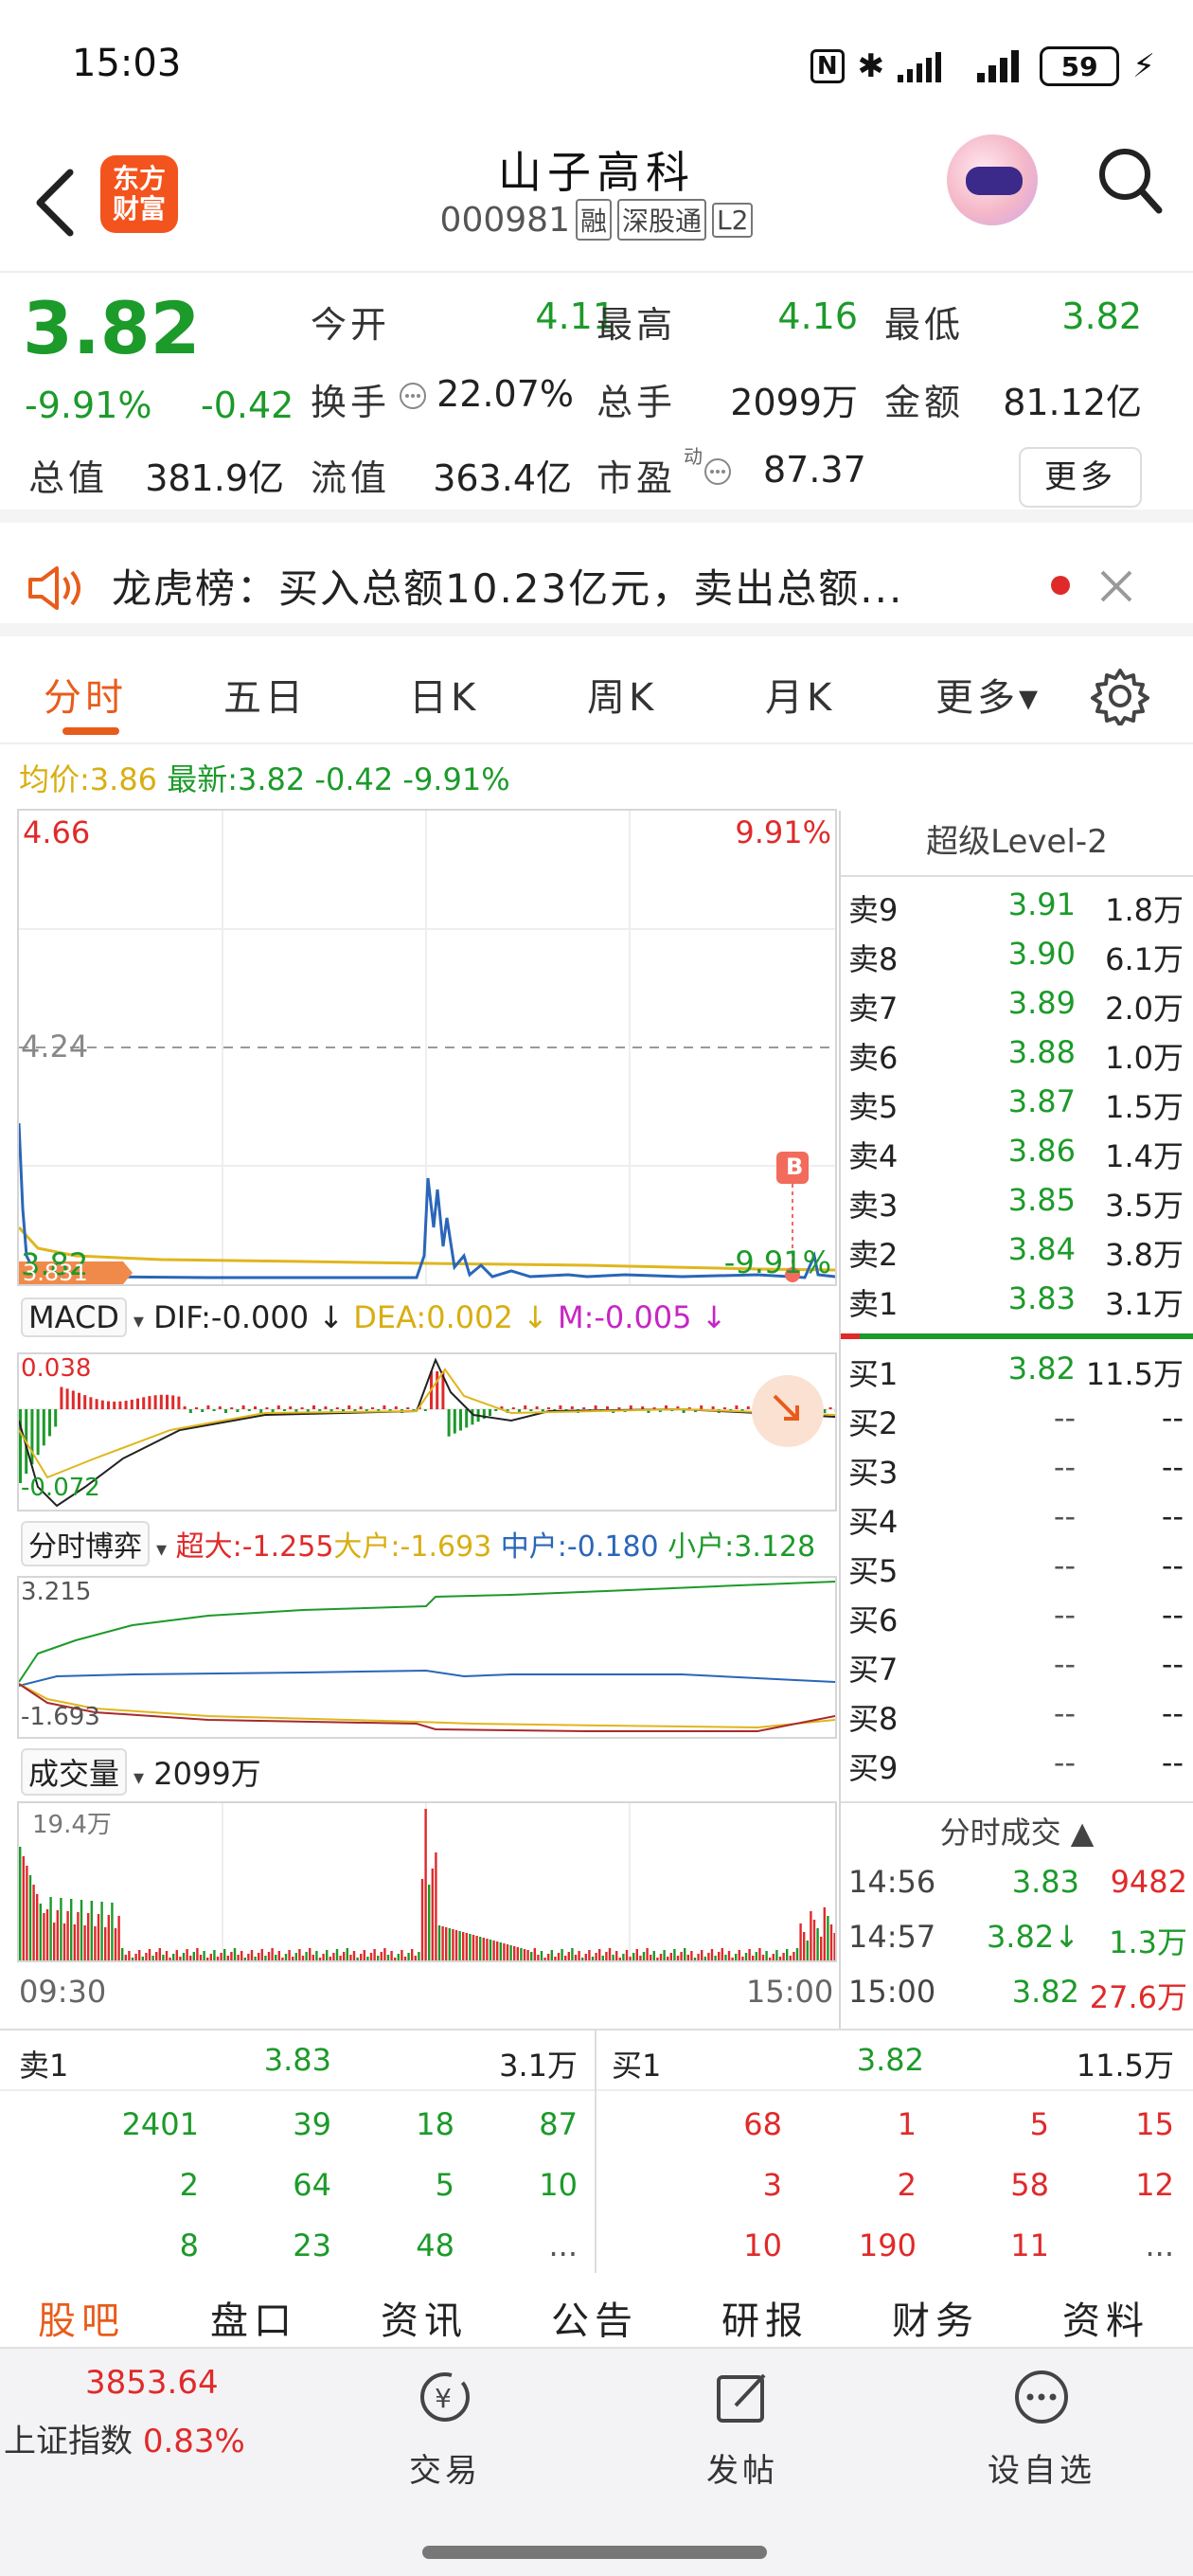 Image resolution: width=1193 pixels, height=2576 pixels. I want to click on volume-max-label: 19.4万, so click(72, 1825).